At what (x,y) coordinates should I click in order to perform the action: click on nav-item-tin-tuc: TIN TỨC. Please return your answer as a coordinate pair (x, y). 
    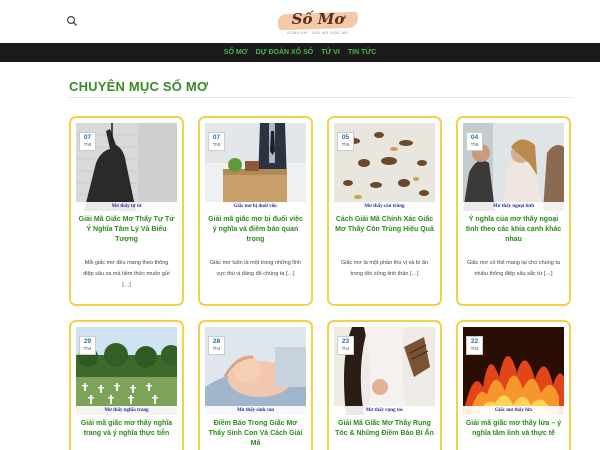
    Looking at the image, I should click on (362, 52).